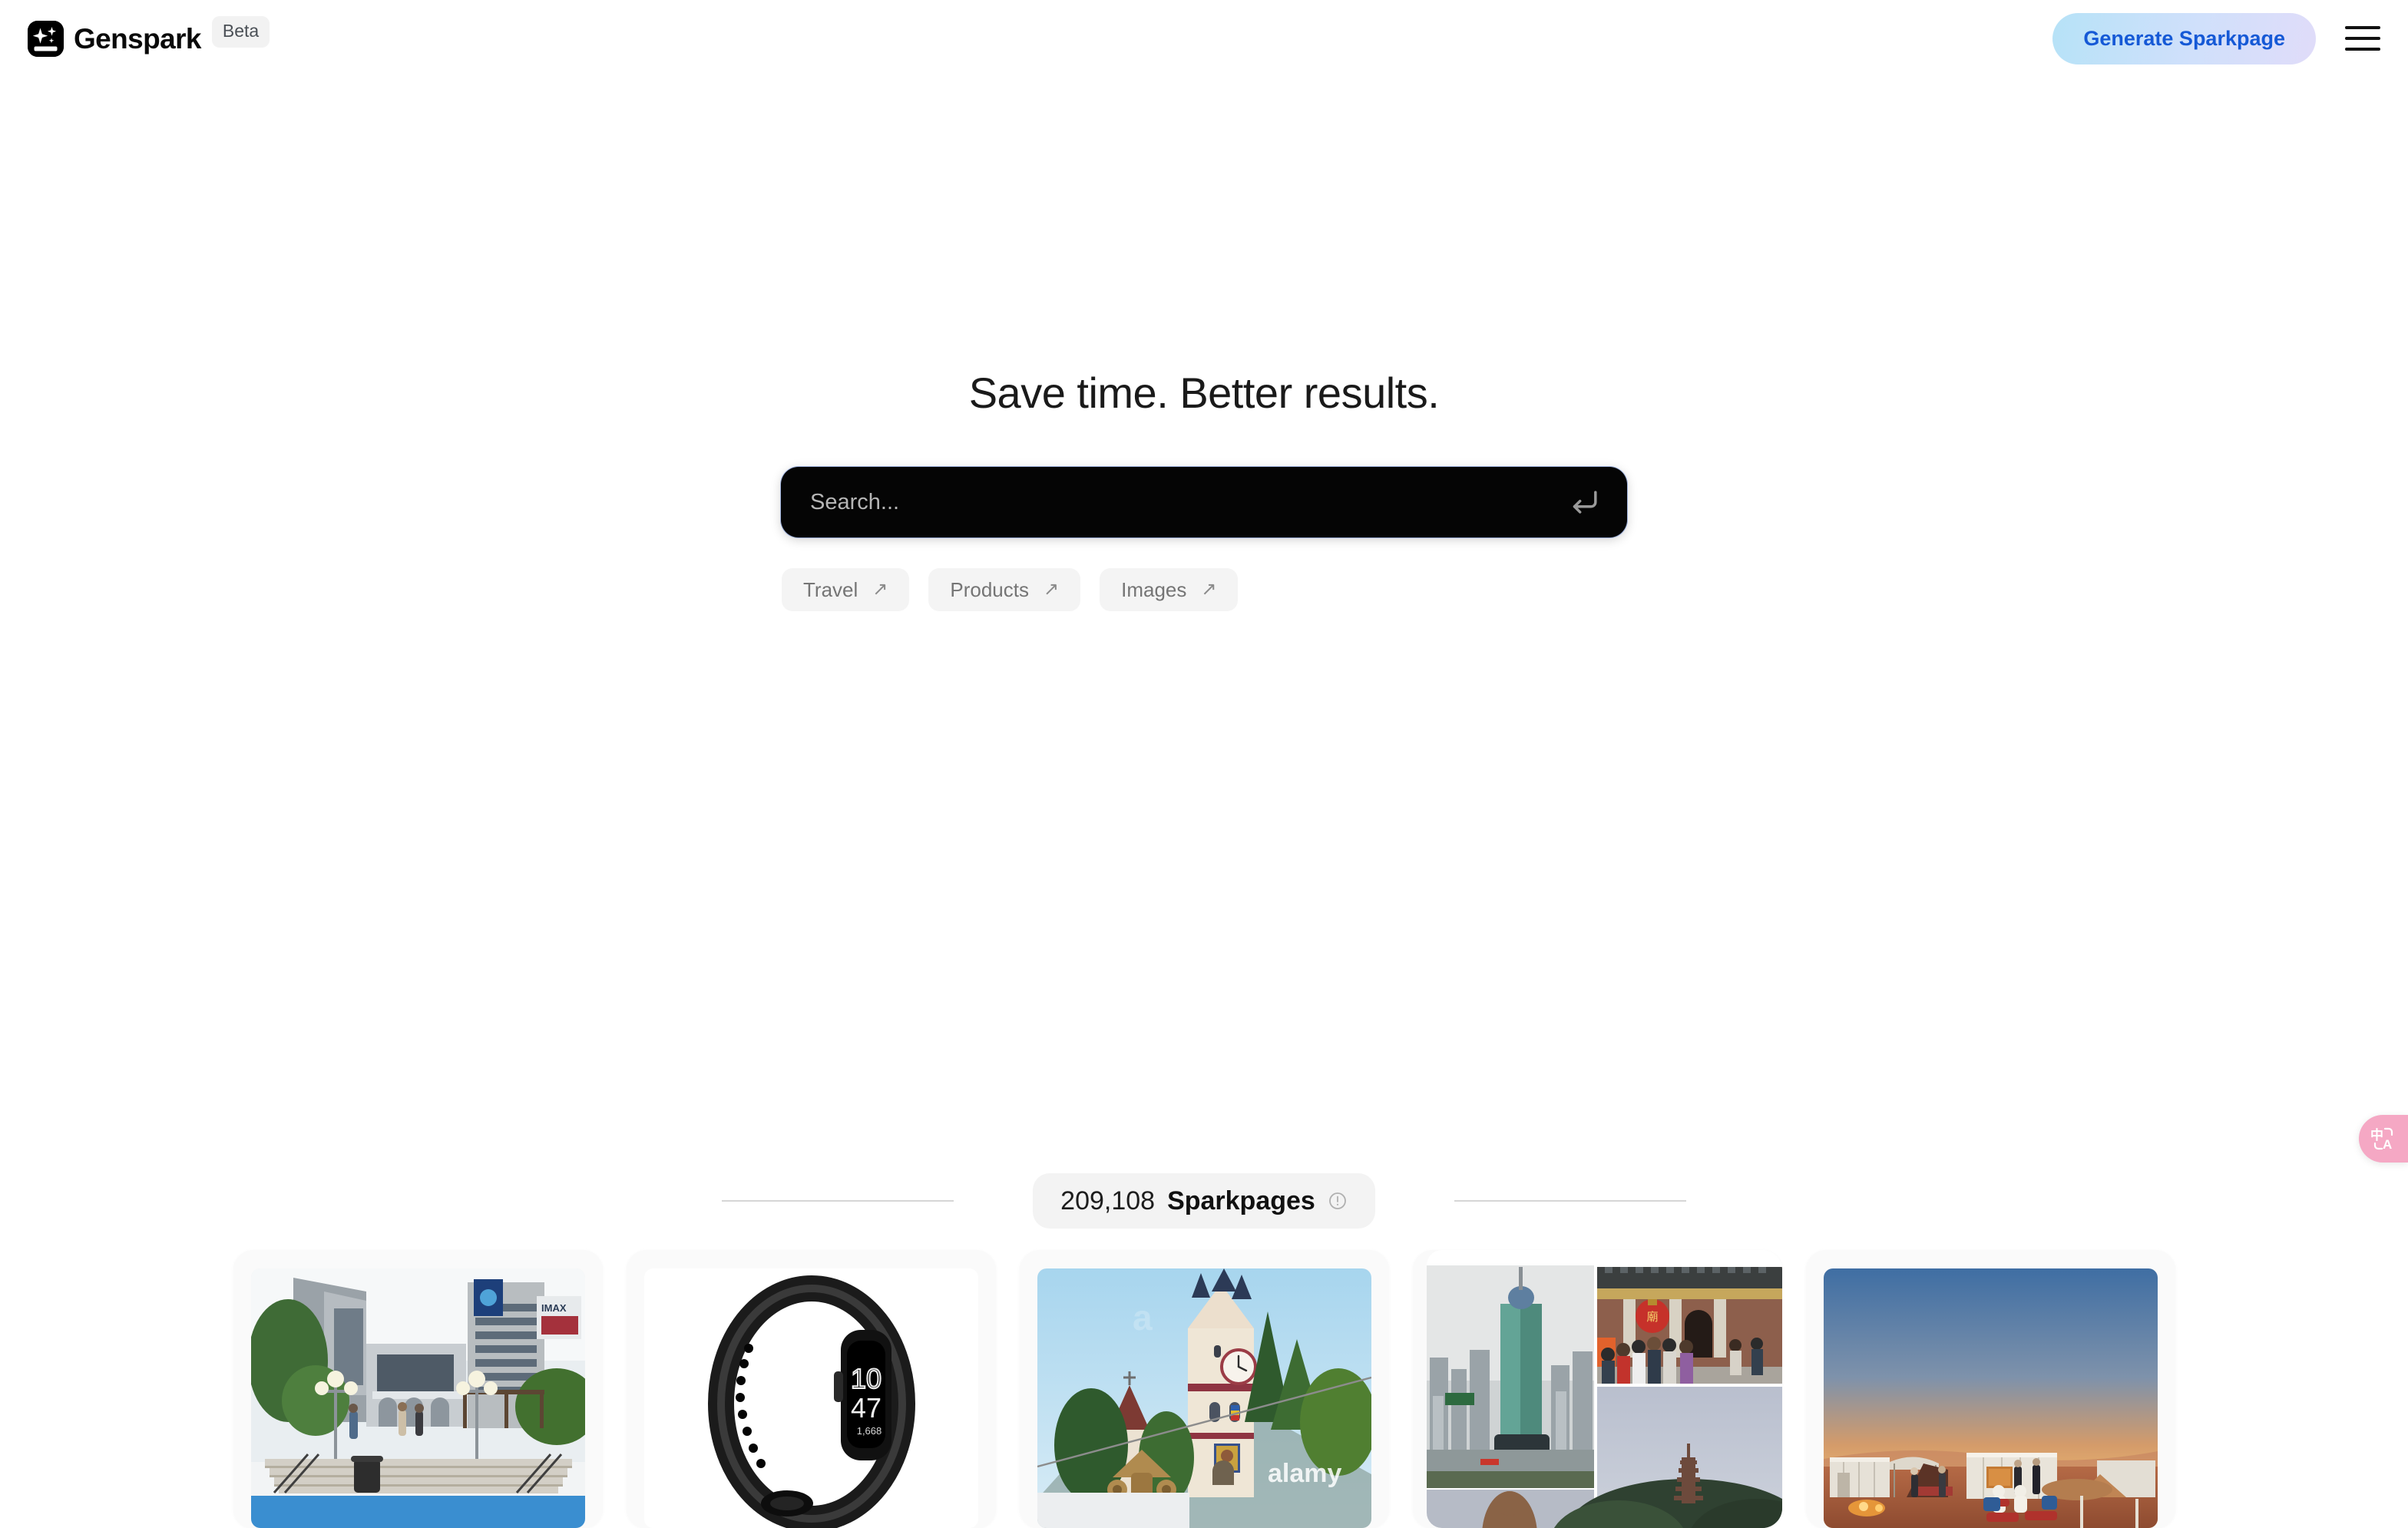 The width and height of the screenshot is (2408, 1528). I want to click on card-desert-camp, so click(1990, 1389).